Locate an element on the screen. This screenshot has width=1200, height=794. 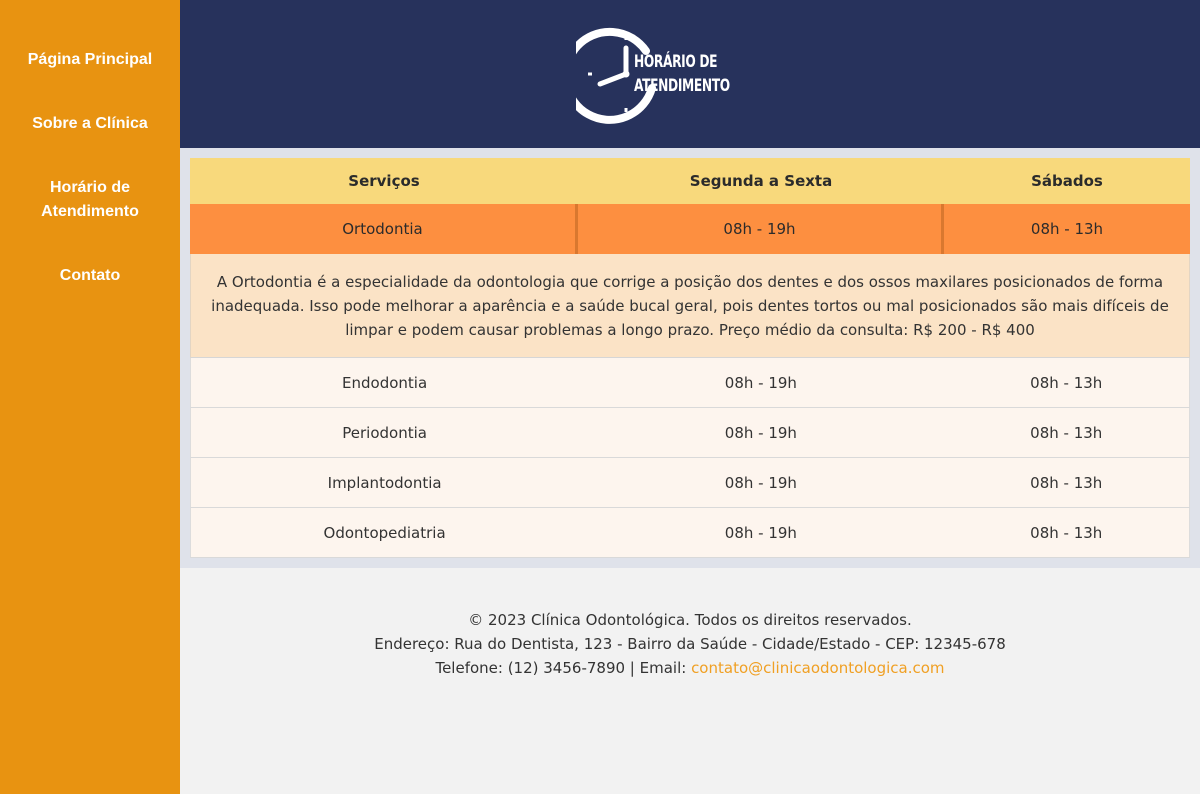
column-header-segunda-sexta: Segunda a Sexta is located at coordinates (761, 181).